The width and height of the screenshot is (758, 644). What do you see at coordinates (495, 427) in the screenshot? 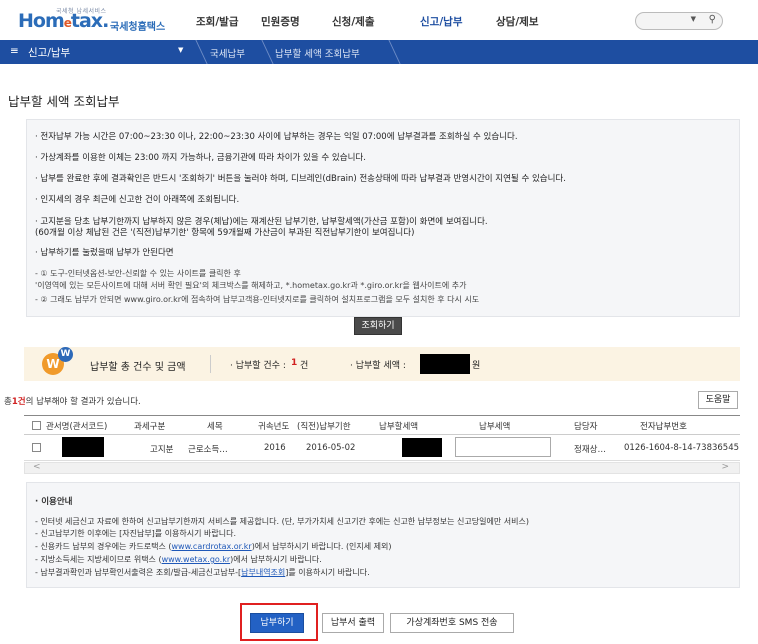
I see `header-payment-amount: 납부세액` at bounding box center [495, 427].